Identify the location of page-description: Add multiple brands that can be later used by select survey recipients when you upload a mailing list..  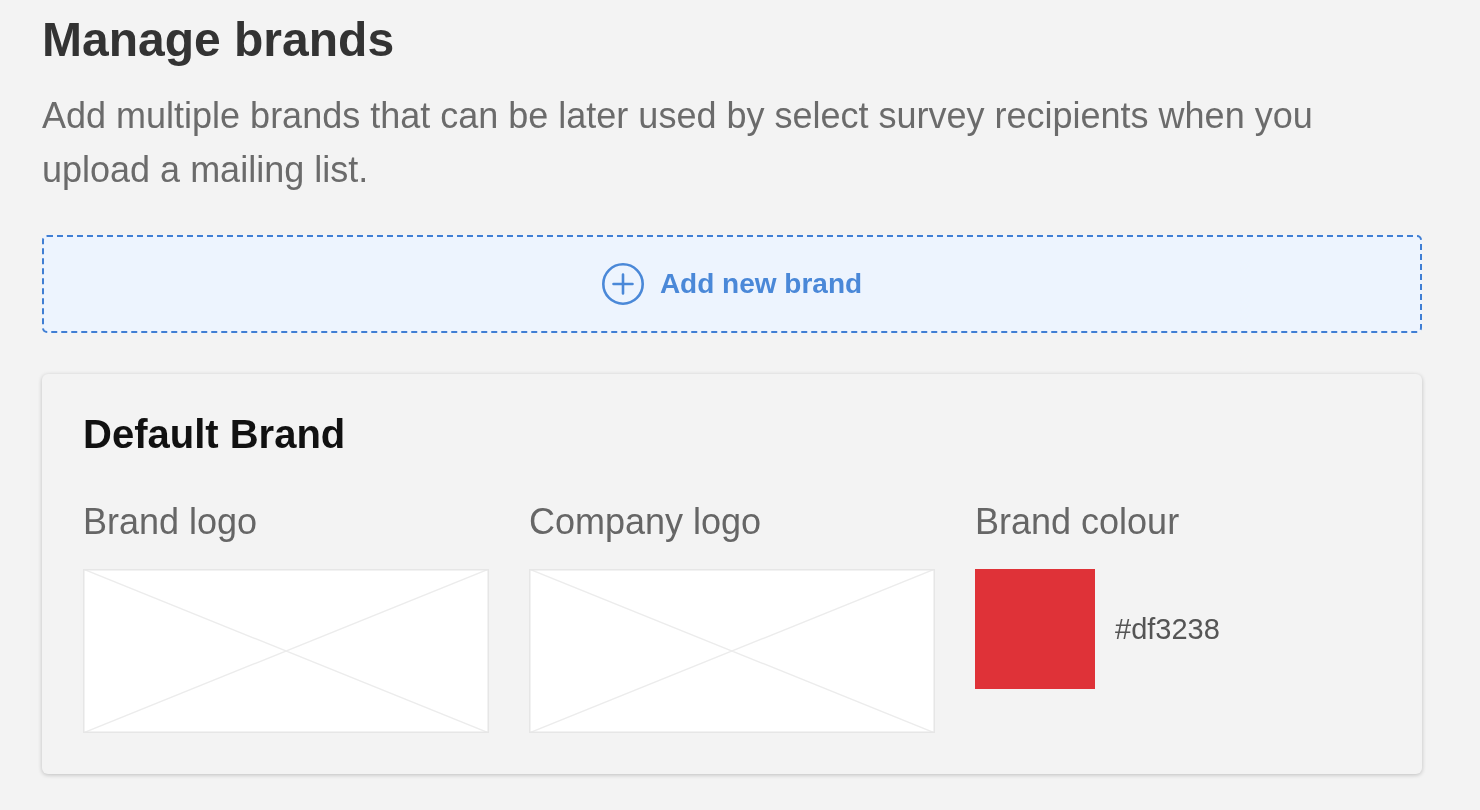
(678, 143).